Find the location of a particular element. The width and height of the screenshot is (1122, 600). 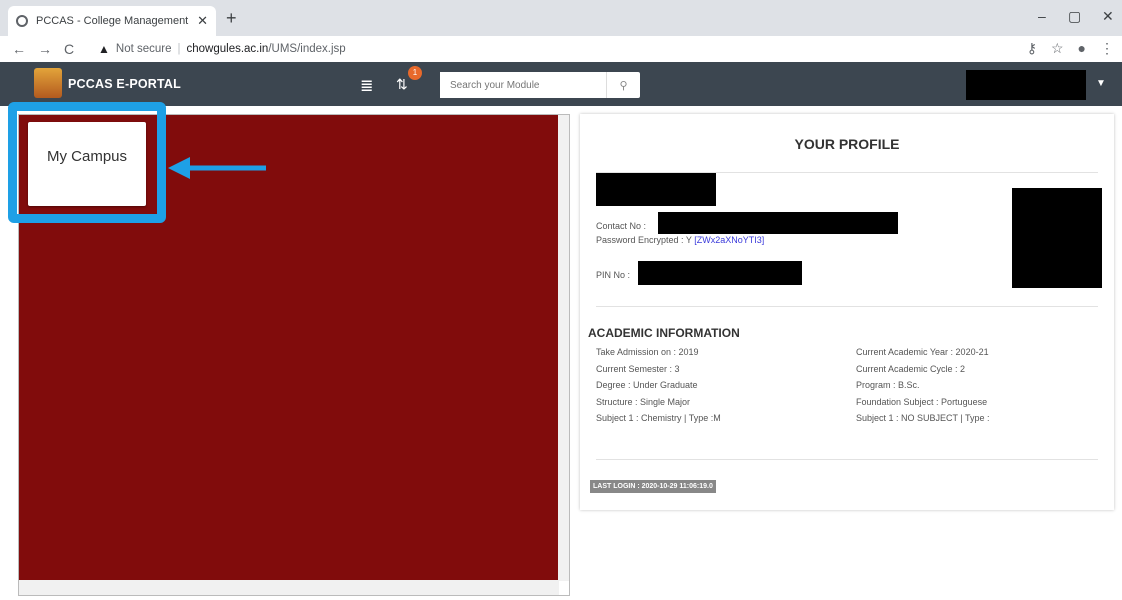

chevron-down-icon: ▼ is located at coordinates (1101, 83).